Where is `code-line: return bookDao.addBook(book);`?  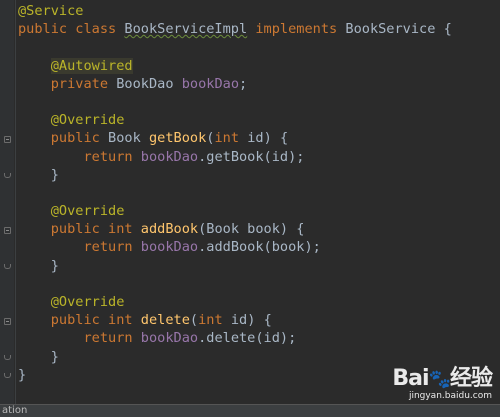 code-line: return bookDao.addBook(book); is located at coordinates (235, 247).